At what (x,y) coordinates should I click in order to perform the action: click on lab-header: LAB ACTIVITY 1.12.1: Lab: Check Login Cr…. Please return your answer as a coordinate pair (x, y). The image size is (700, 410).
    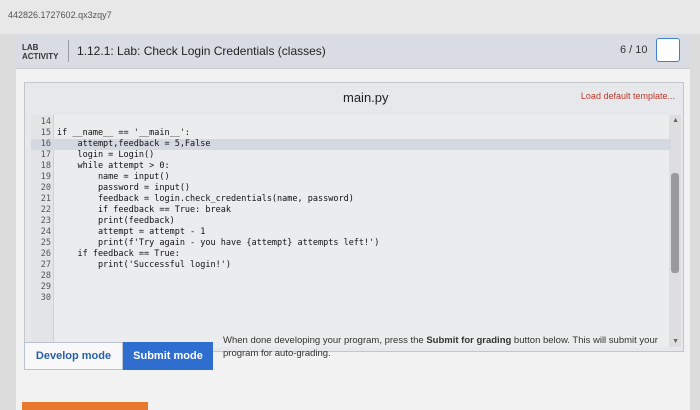
    Looking at the image, I should click on (353, 51).